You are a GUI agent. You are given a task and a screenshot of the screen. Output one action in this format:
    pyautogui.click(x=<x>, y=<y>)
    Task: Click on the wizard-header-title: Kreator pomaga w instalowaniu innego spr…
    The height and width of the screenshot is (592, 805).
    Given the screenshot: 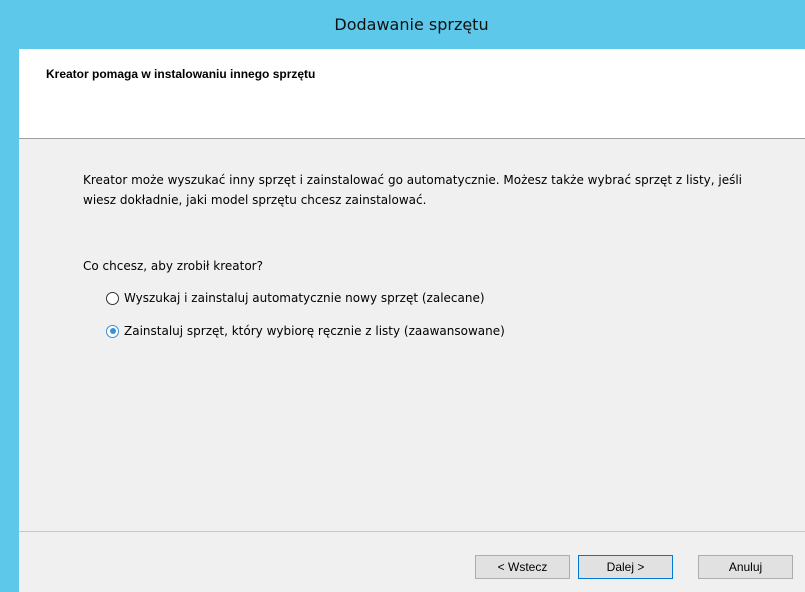 What is the action you would take?
    pyautogui.click(x=181, y=74)
    